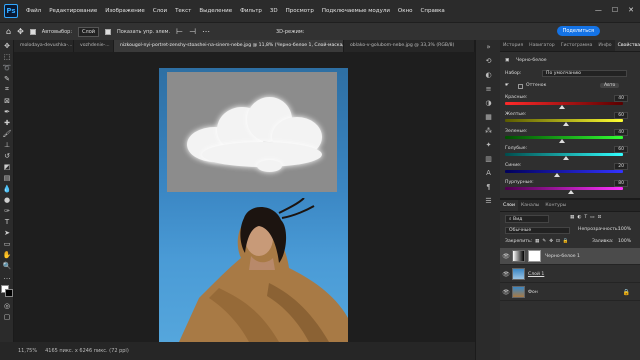 Image resolution: width=640 pixels, height=360 pixels. I want to click on history-brush-tool-icon: ↺, so click(7, 155).